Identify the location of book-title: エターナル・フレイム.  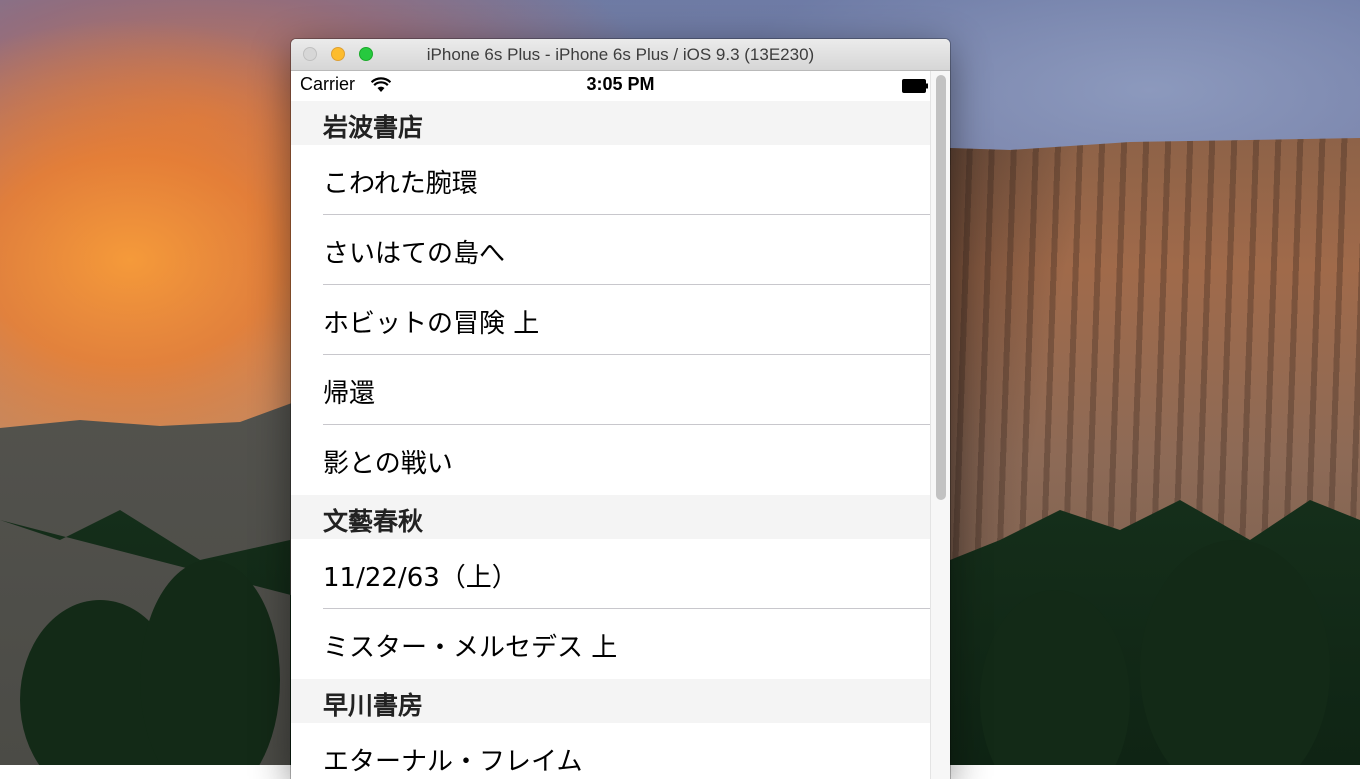
(453, 762).